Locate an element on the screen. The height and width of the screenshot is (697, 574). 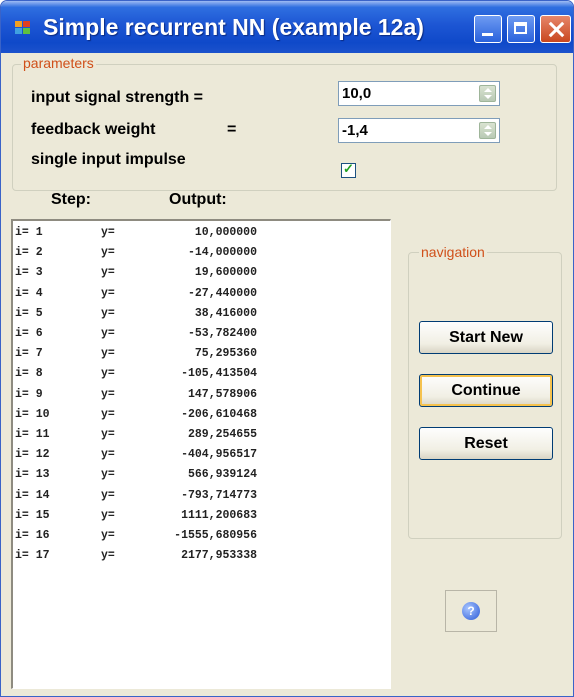
step-label: i= 16 is located at coordinates (32, 535).